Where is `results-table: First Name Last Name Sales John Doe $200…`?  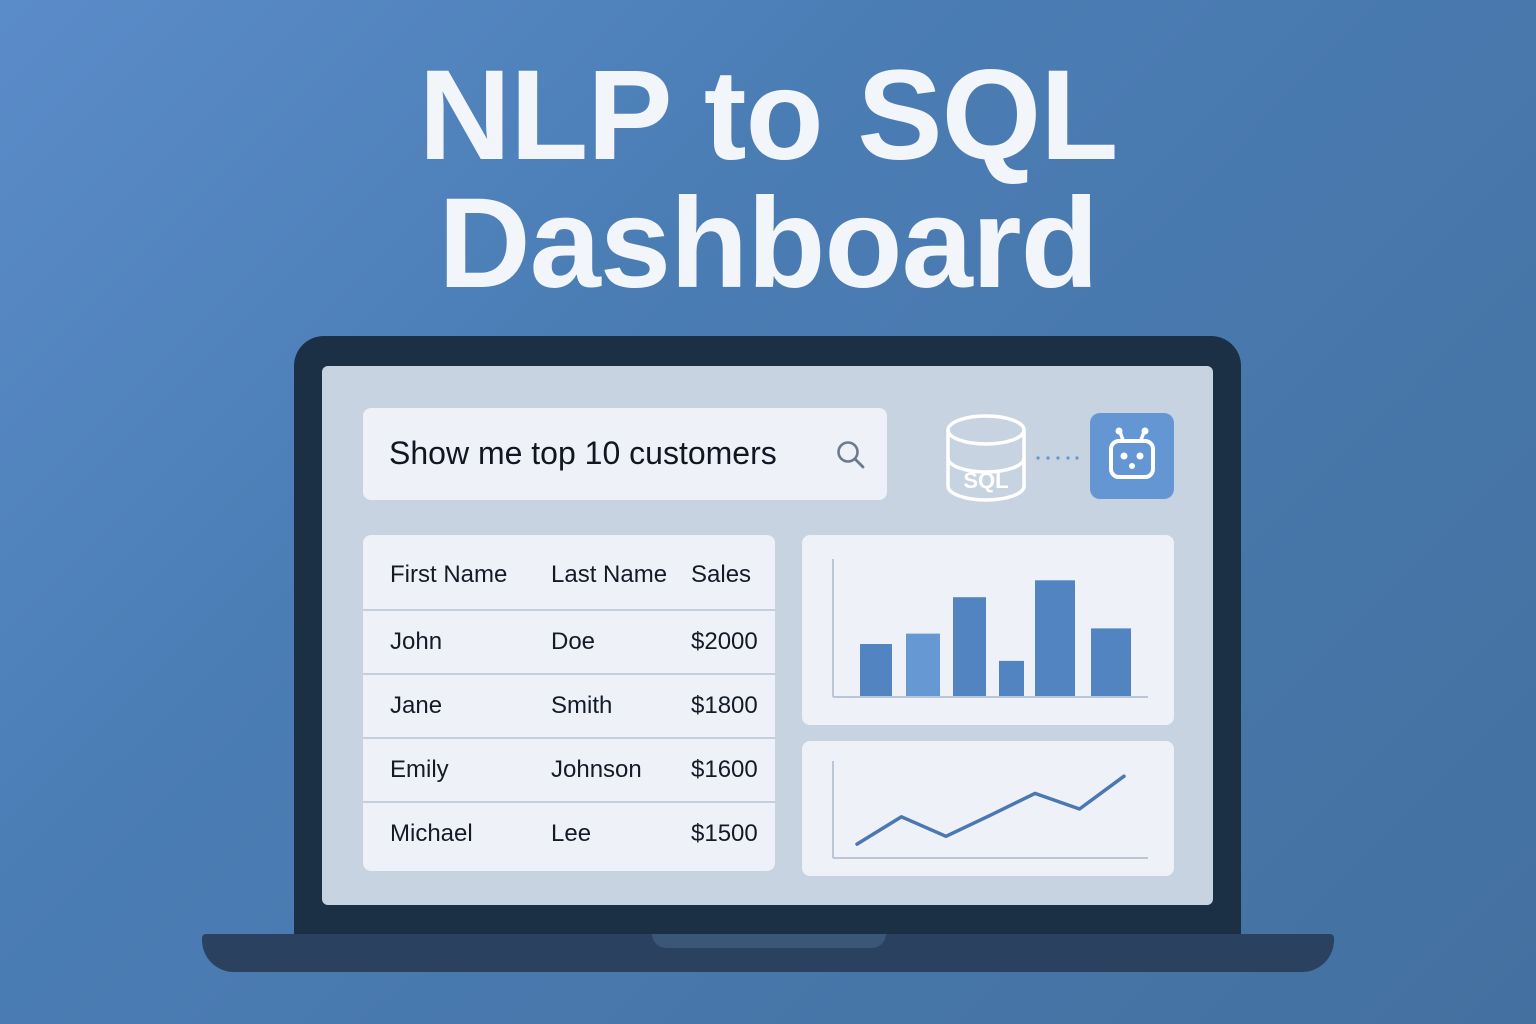 results-table: First Name Last Name Sales John Doe $200… is located at coordinates (569, 703).